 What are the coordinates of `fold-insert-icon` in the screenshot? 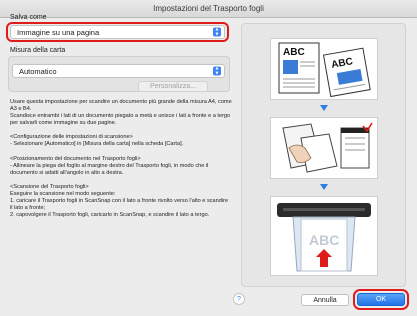 It's located at (327, 147).